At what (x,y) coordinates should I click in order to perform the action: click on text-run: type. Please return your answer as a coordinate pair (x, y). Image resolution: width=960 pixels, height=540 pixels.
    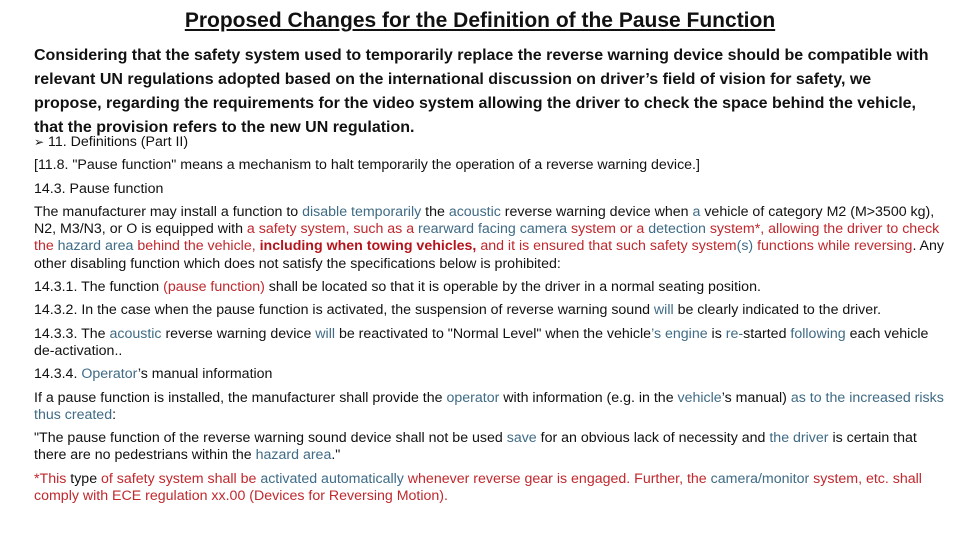
    Looking at the image, I should click on (84, 478).